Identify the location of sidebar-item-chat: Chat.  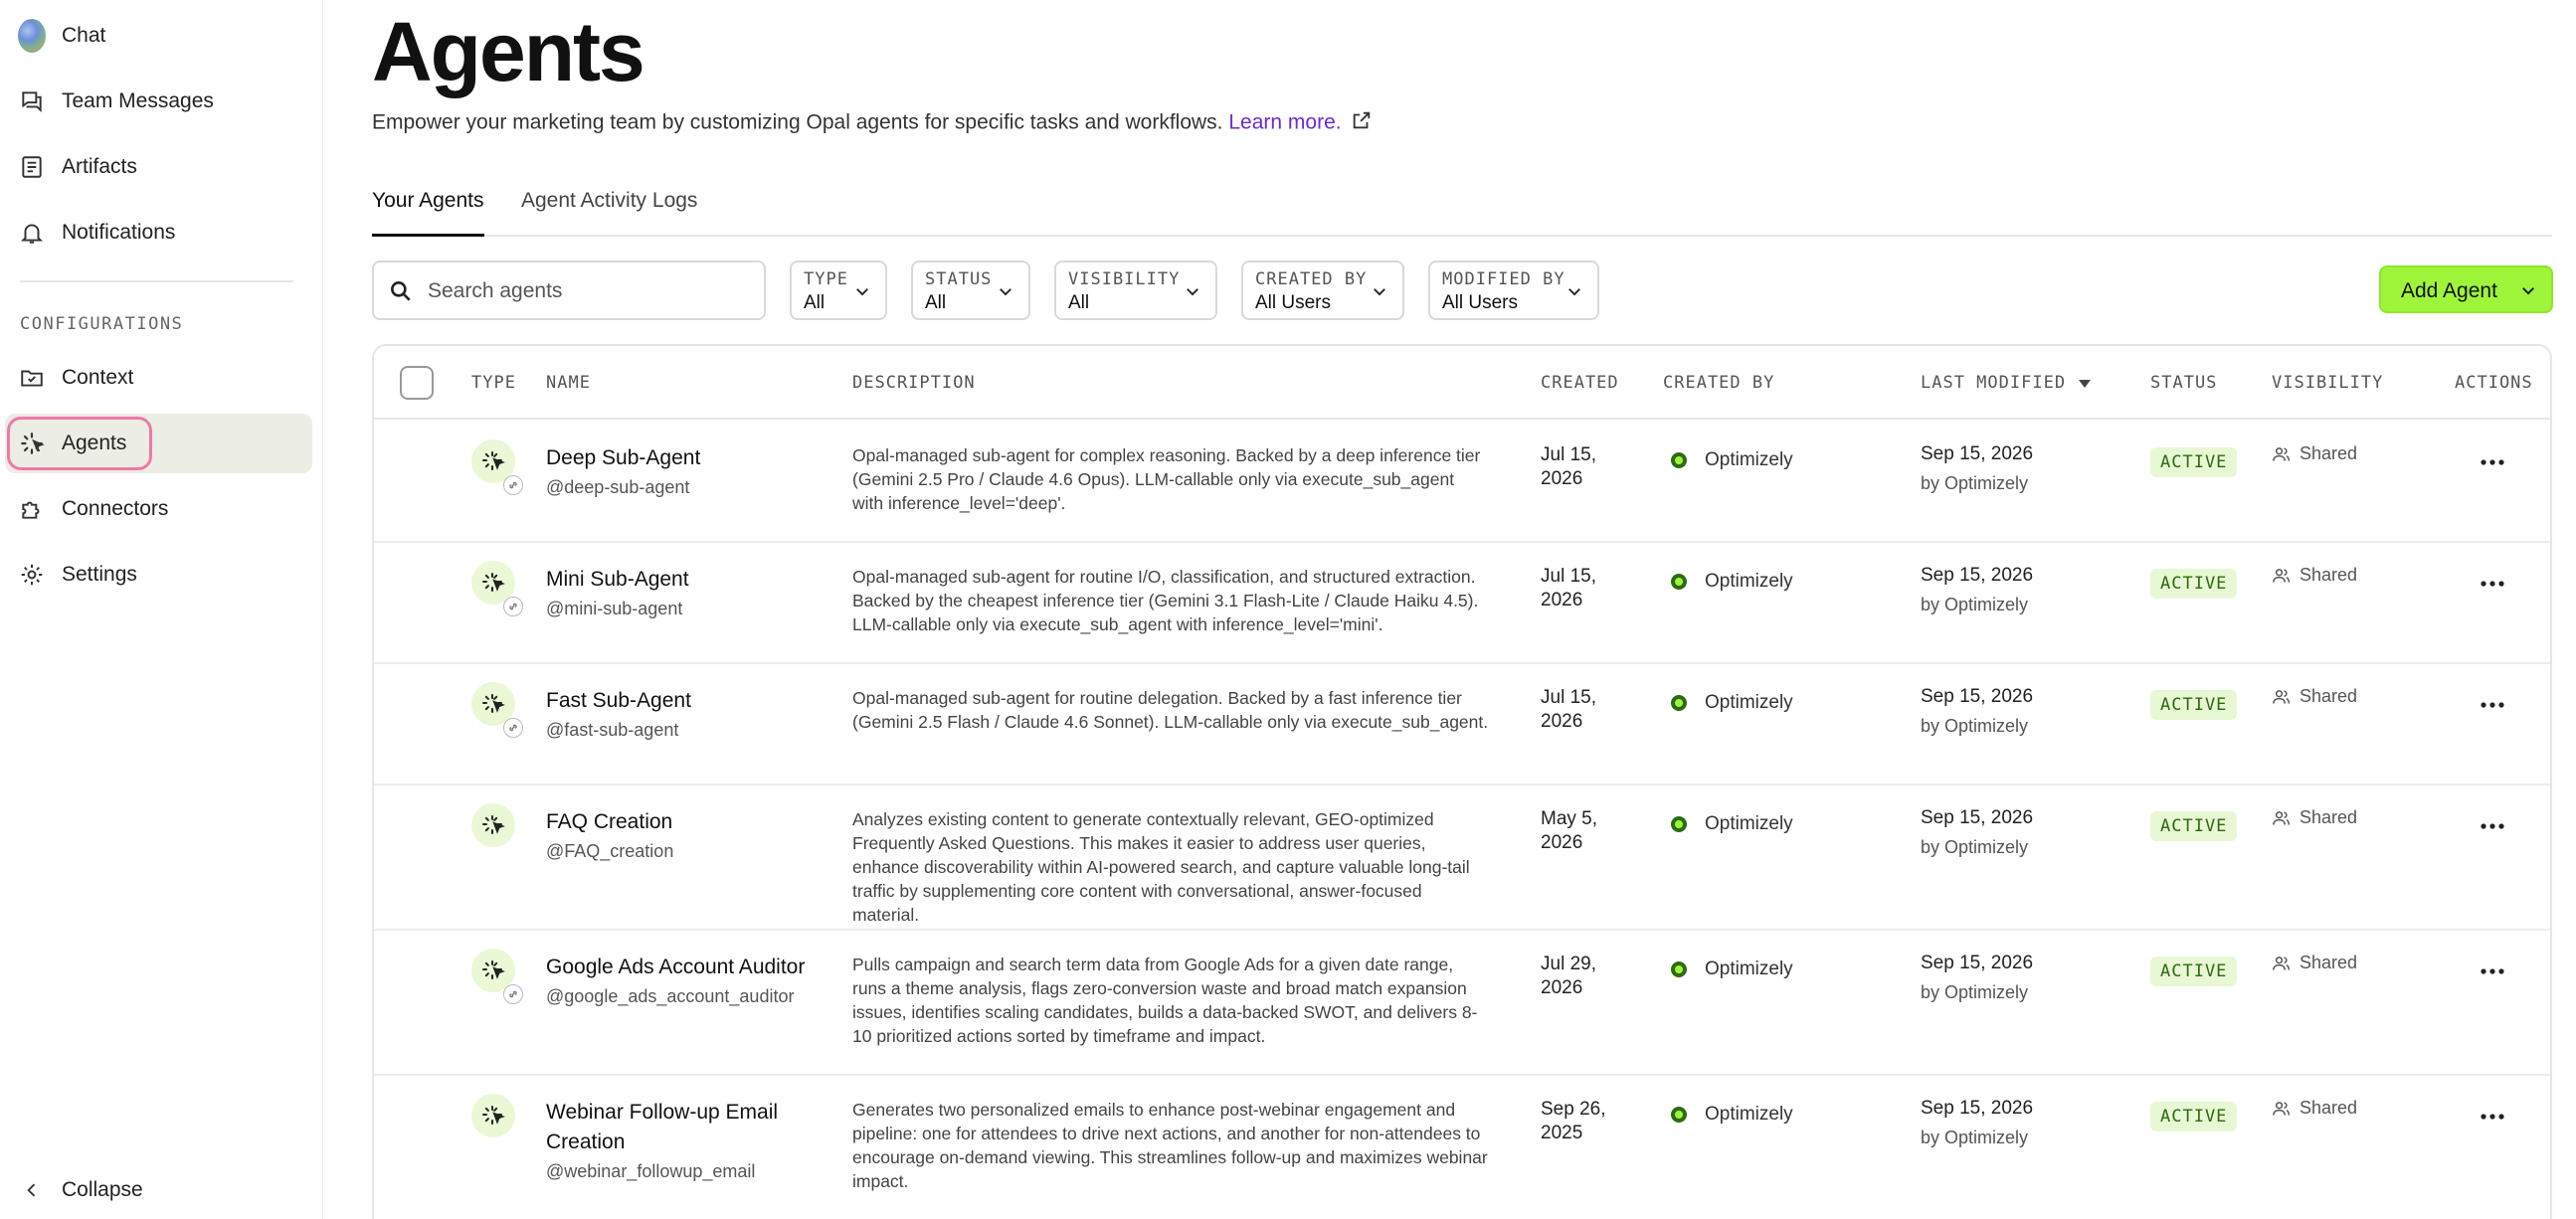
(155, 36).